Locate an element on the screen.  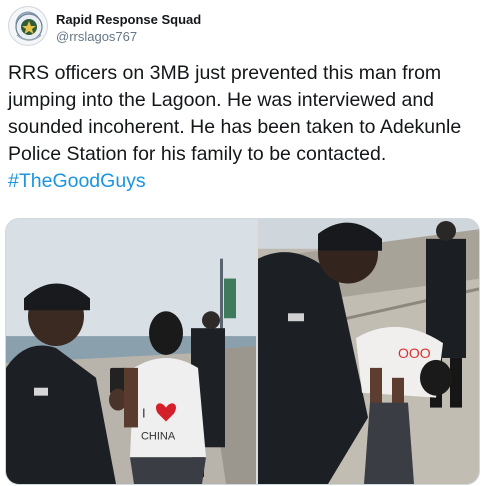
shirt-print: OOO is located at coordinates (414, 353).